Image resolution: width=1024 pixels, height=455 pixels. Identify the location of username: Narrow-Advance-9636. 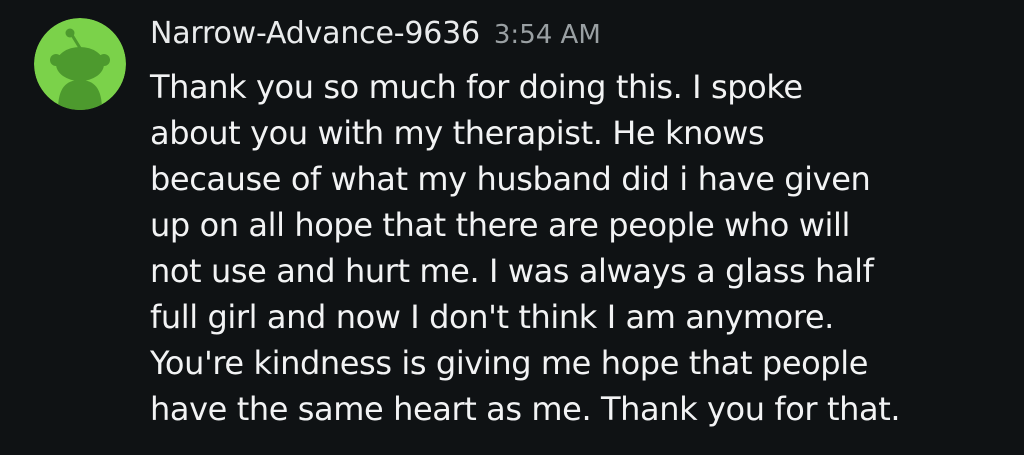
(315, 33).